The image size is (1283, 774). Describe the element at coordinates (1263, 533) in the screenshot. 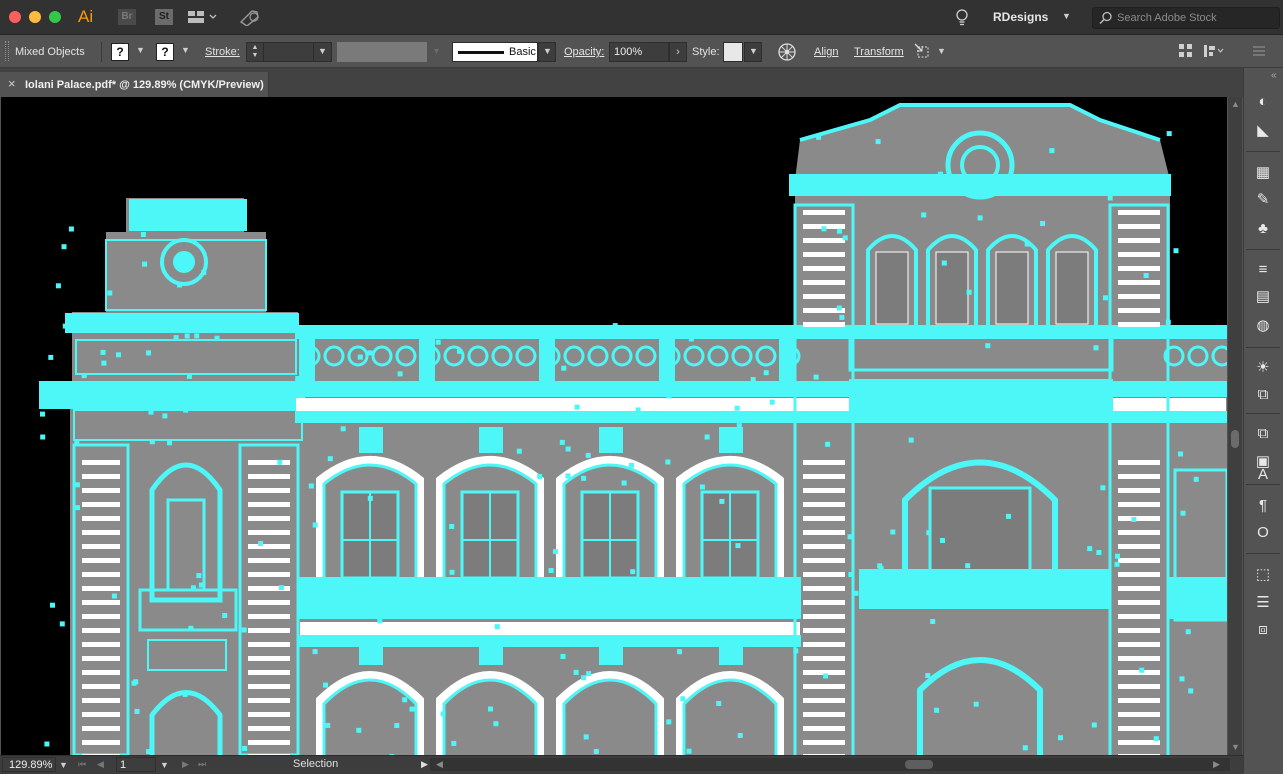

I see `opentype-icon: O` at that location.